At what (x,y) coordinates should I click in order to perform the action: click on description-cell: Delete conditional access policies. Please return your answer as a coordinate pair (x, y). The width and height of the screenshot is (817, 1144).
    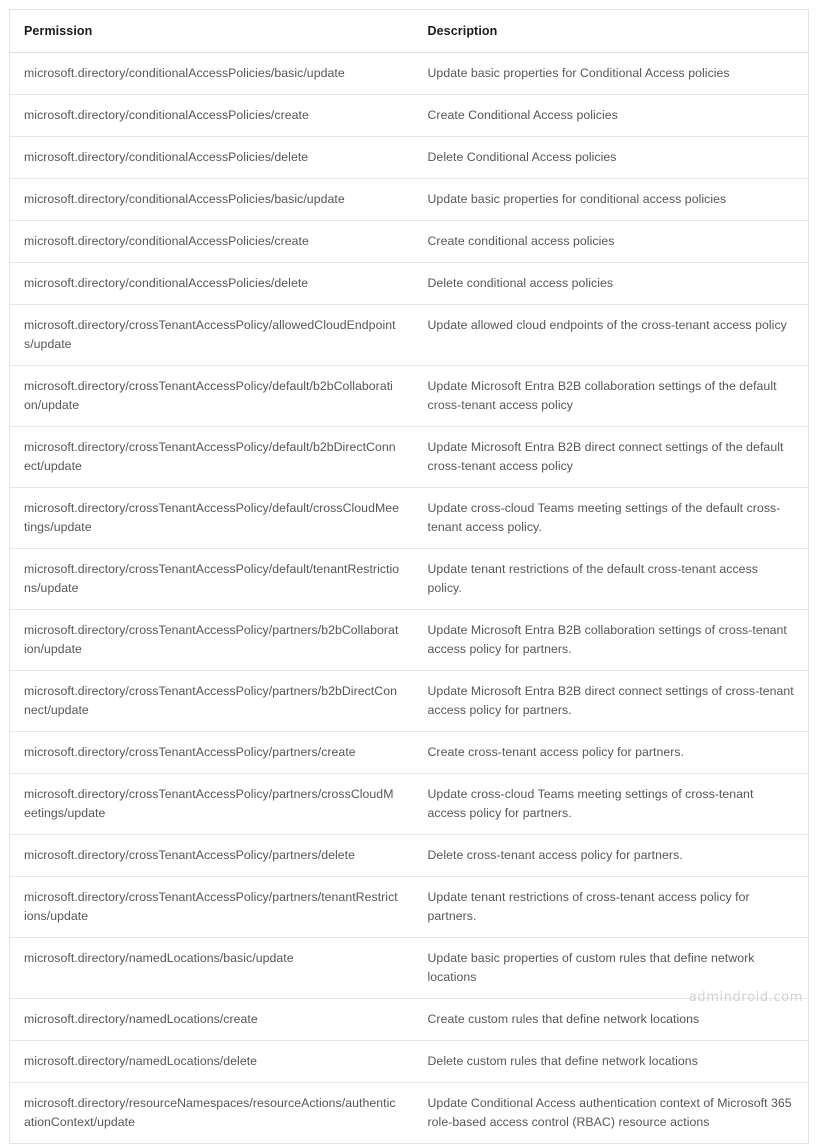
    Looking at the image, I should click on (611, 283).